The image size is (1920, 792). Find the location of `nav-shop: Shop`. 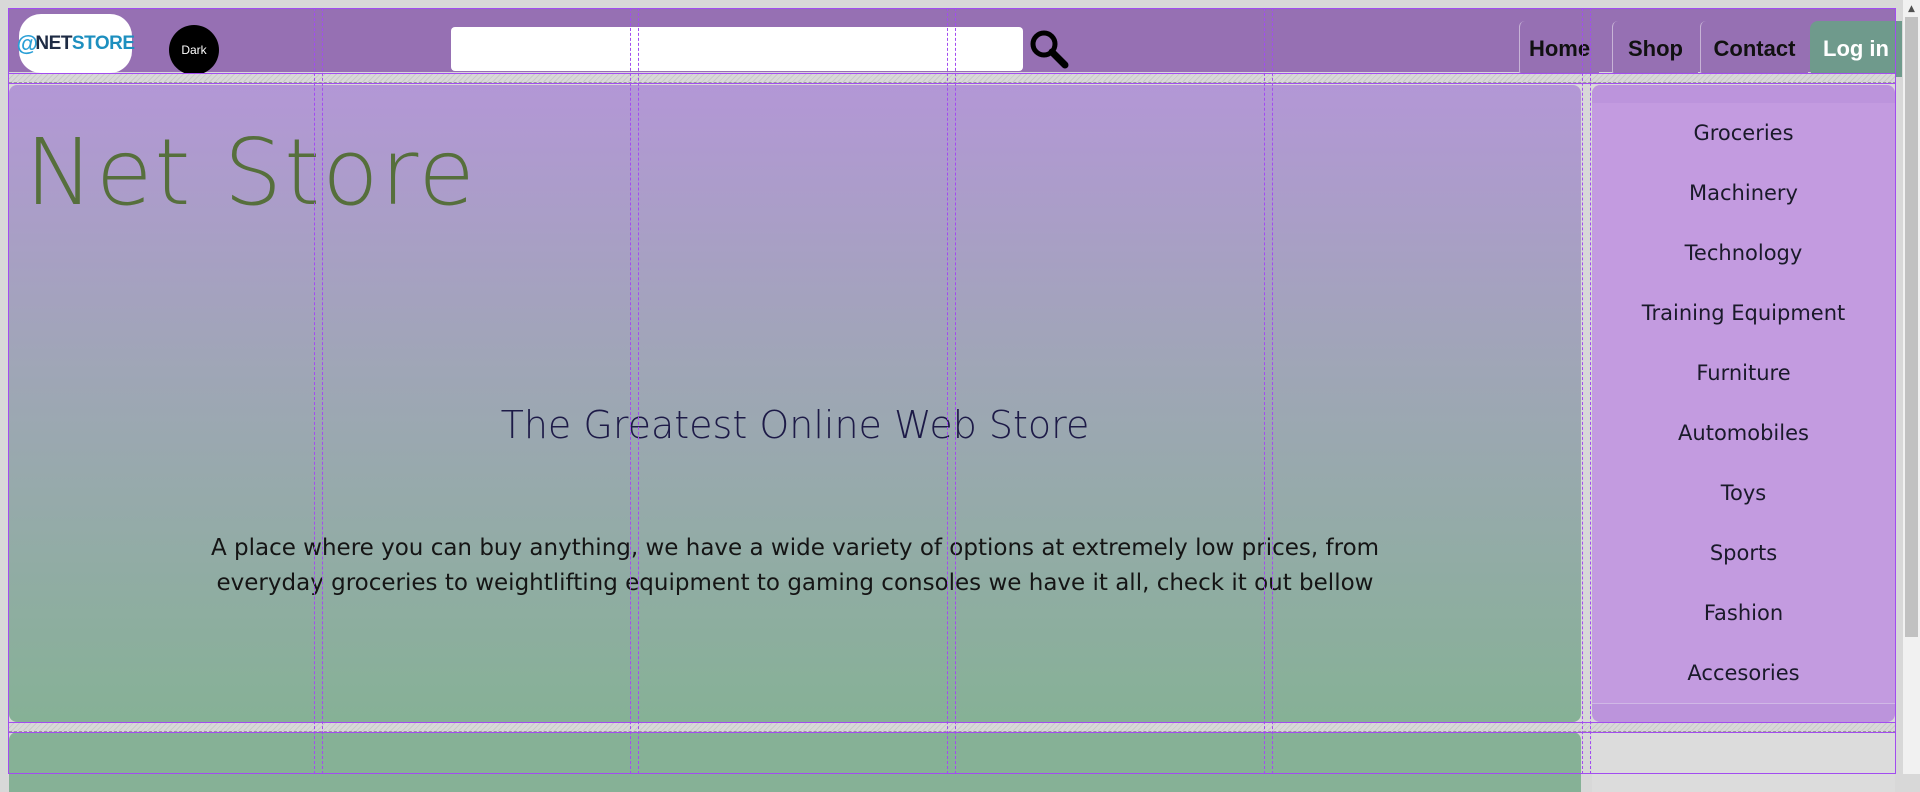

nav-shop: Shop is located at coordinates (1655, 49).